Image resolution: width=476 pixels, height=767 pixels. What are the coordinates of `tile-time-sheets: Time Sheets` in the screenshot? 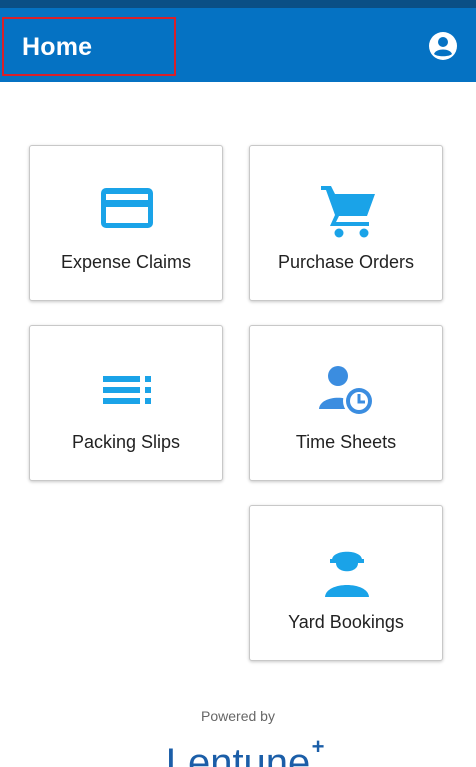 It's located at (346, 403).